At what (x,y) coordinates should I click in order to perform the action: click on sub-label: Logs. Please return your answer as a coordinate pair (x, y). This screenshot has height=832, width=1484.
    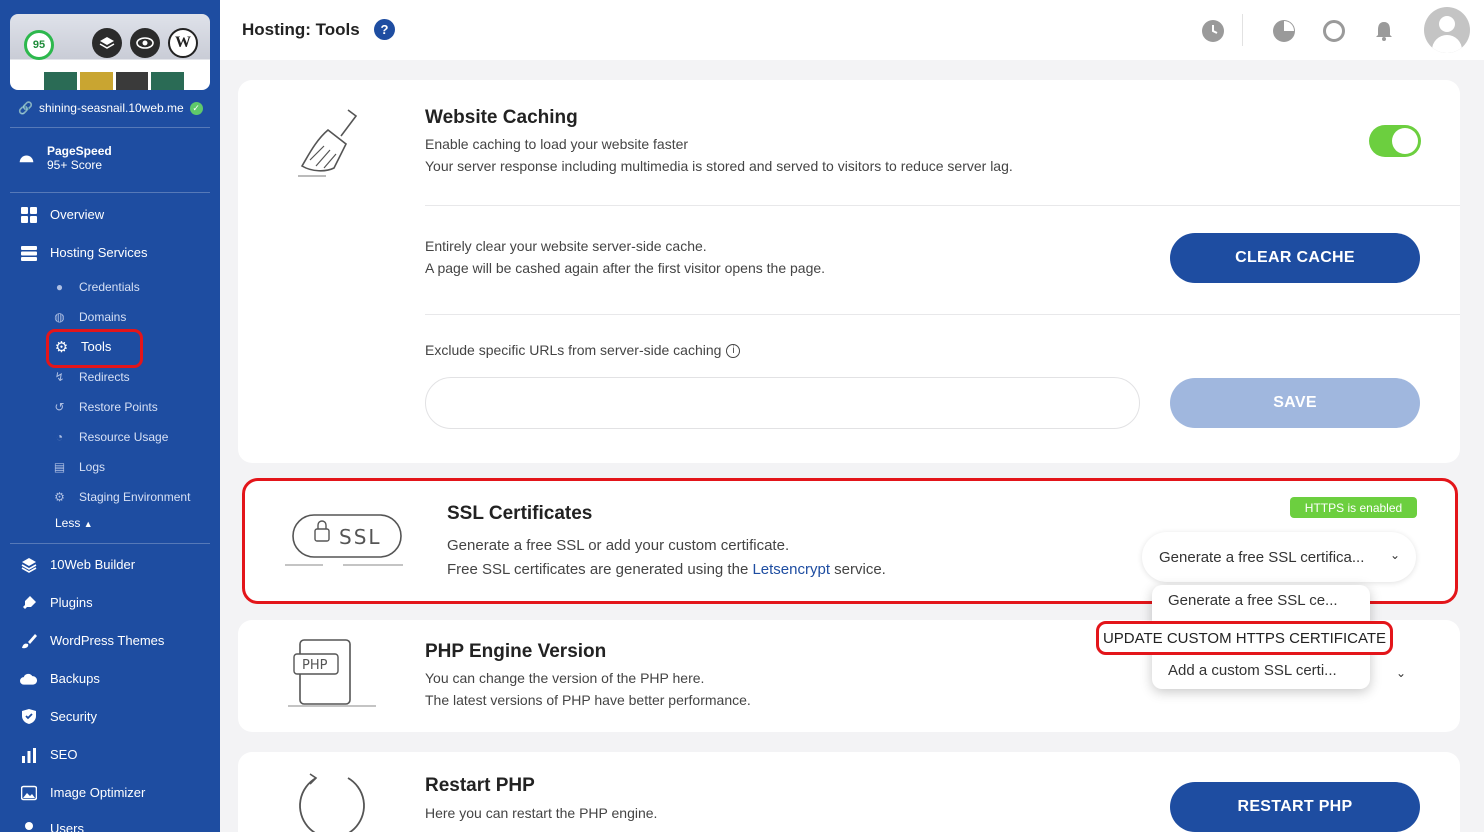
    Looking at the image, I should click on (92, 466).